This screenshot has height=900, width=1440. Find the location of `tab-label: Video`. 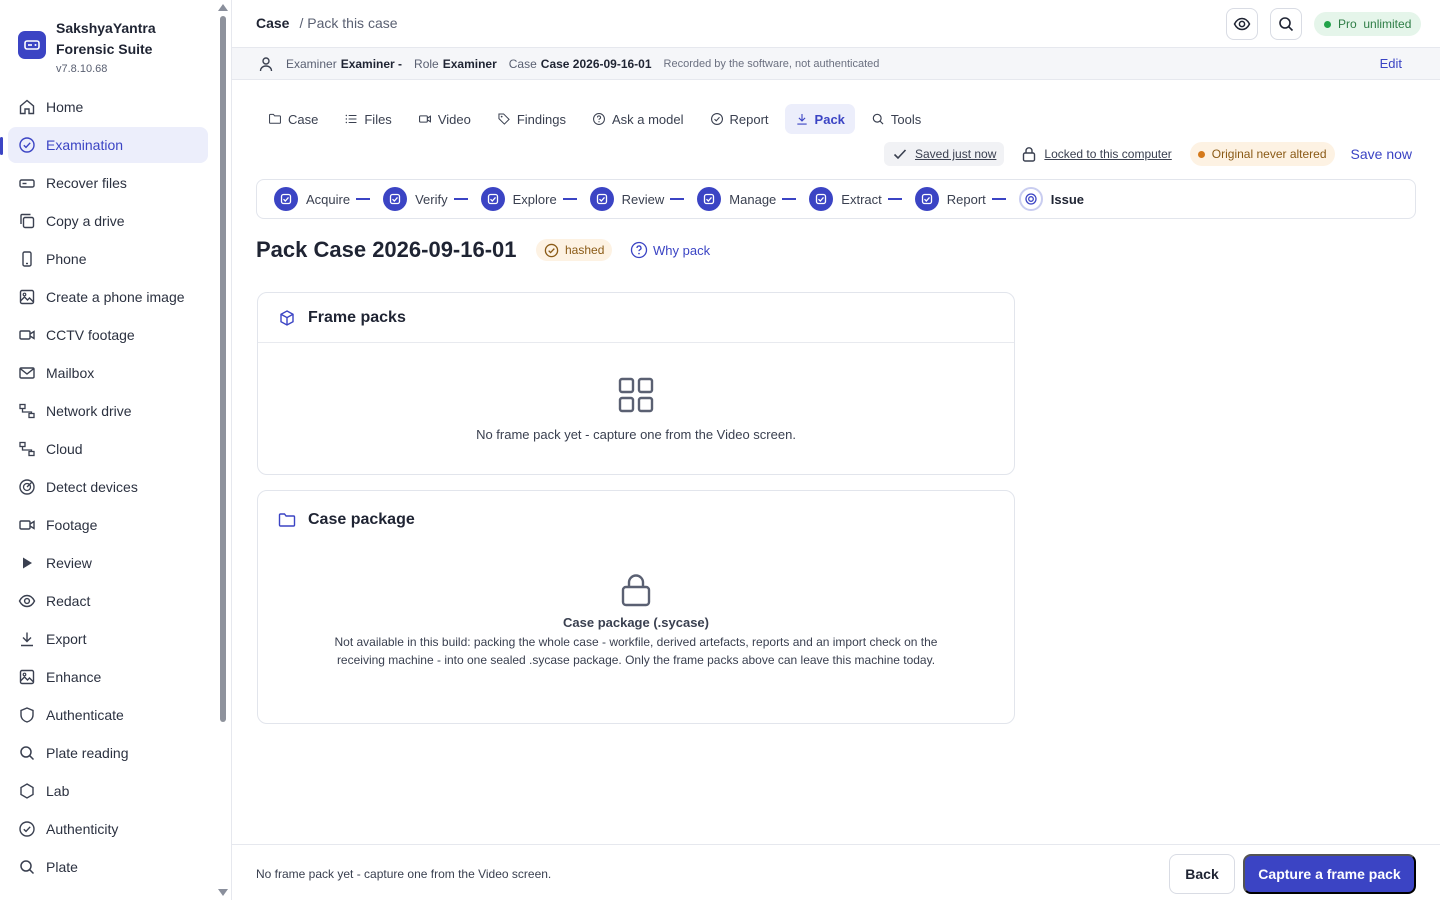

tab-label: Video is located at coordinates (454, 119).